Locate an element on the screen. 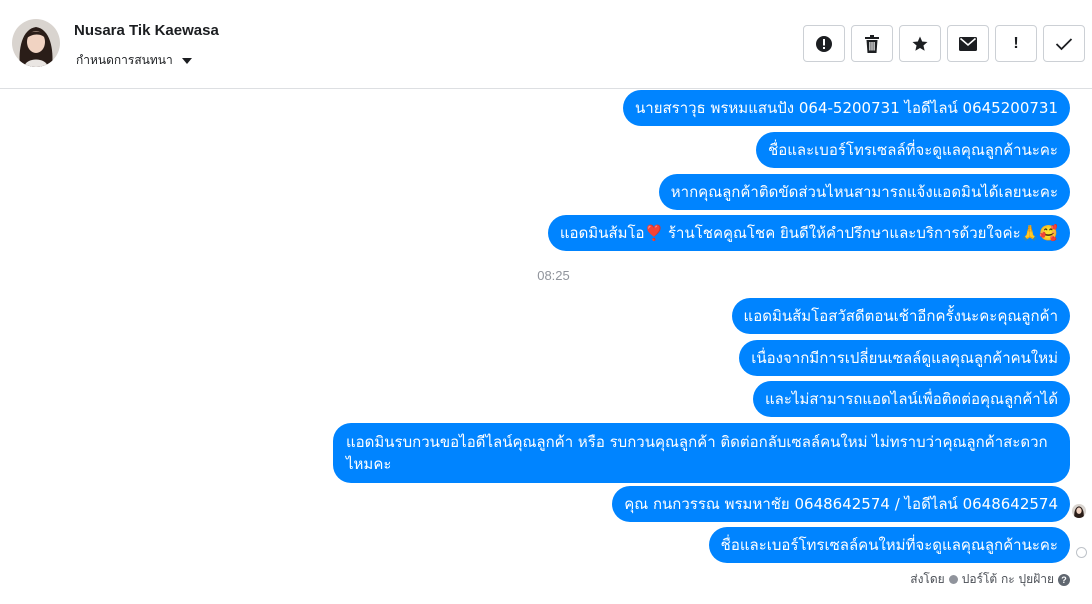  page-dot-icon is located at coordinates (953, 579).